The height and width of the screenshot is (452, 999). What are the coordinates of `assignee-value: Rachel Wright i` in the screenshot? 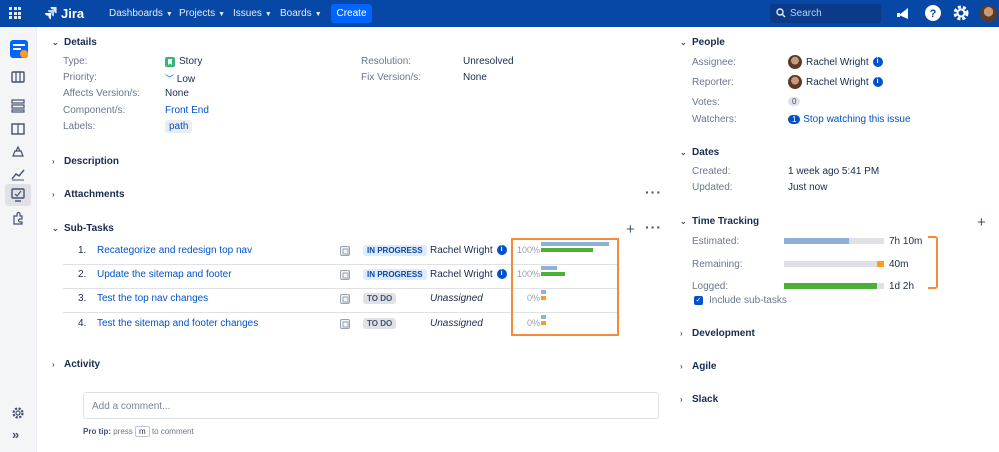 It's located at (844, 62).